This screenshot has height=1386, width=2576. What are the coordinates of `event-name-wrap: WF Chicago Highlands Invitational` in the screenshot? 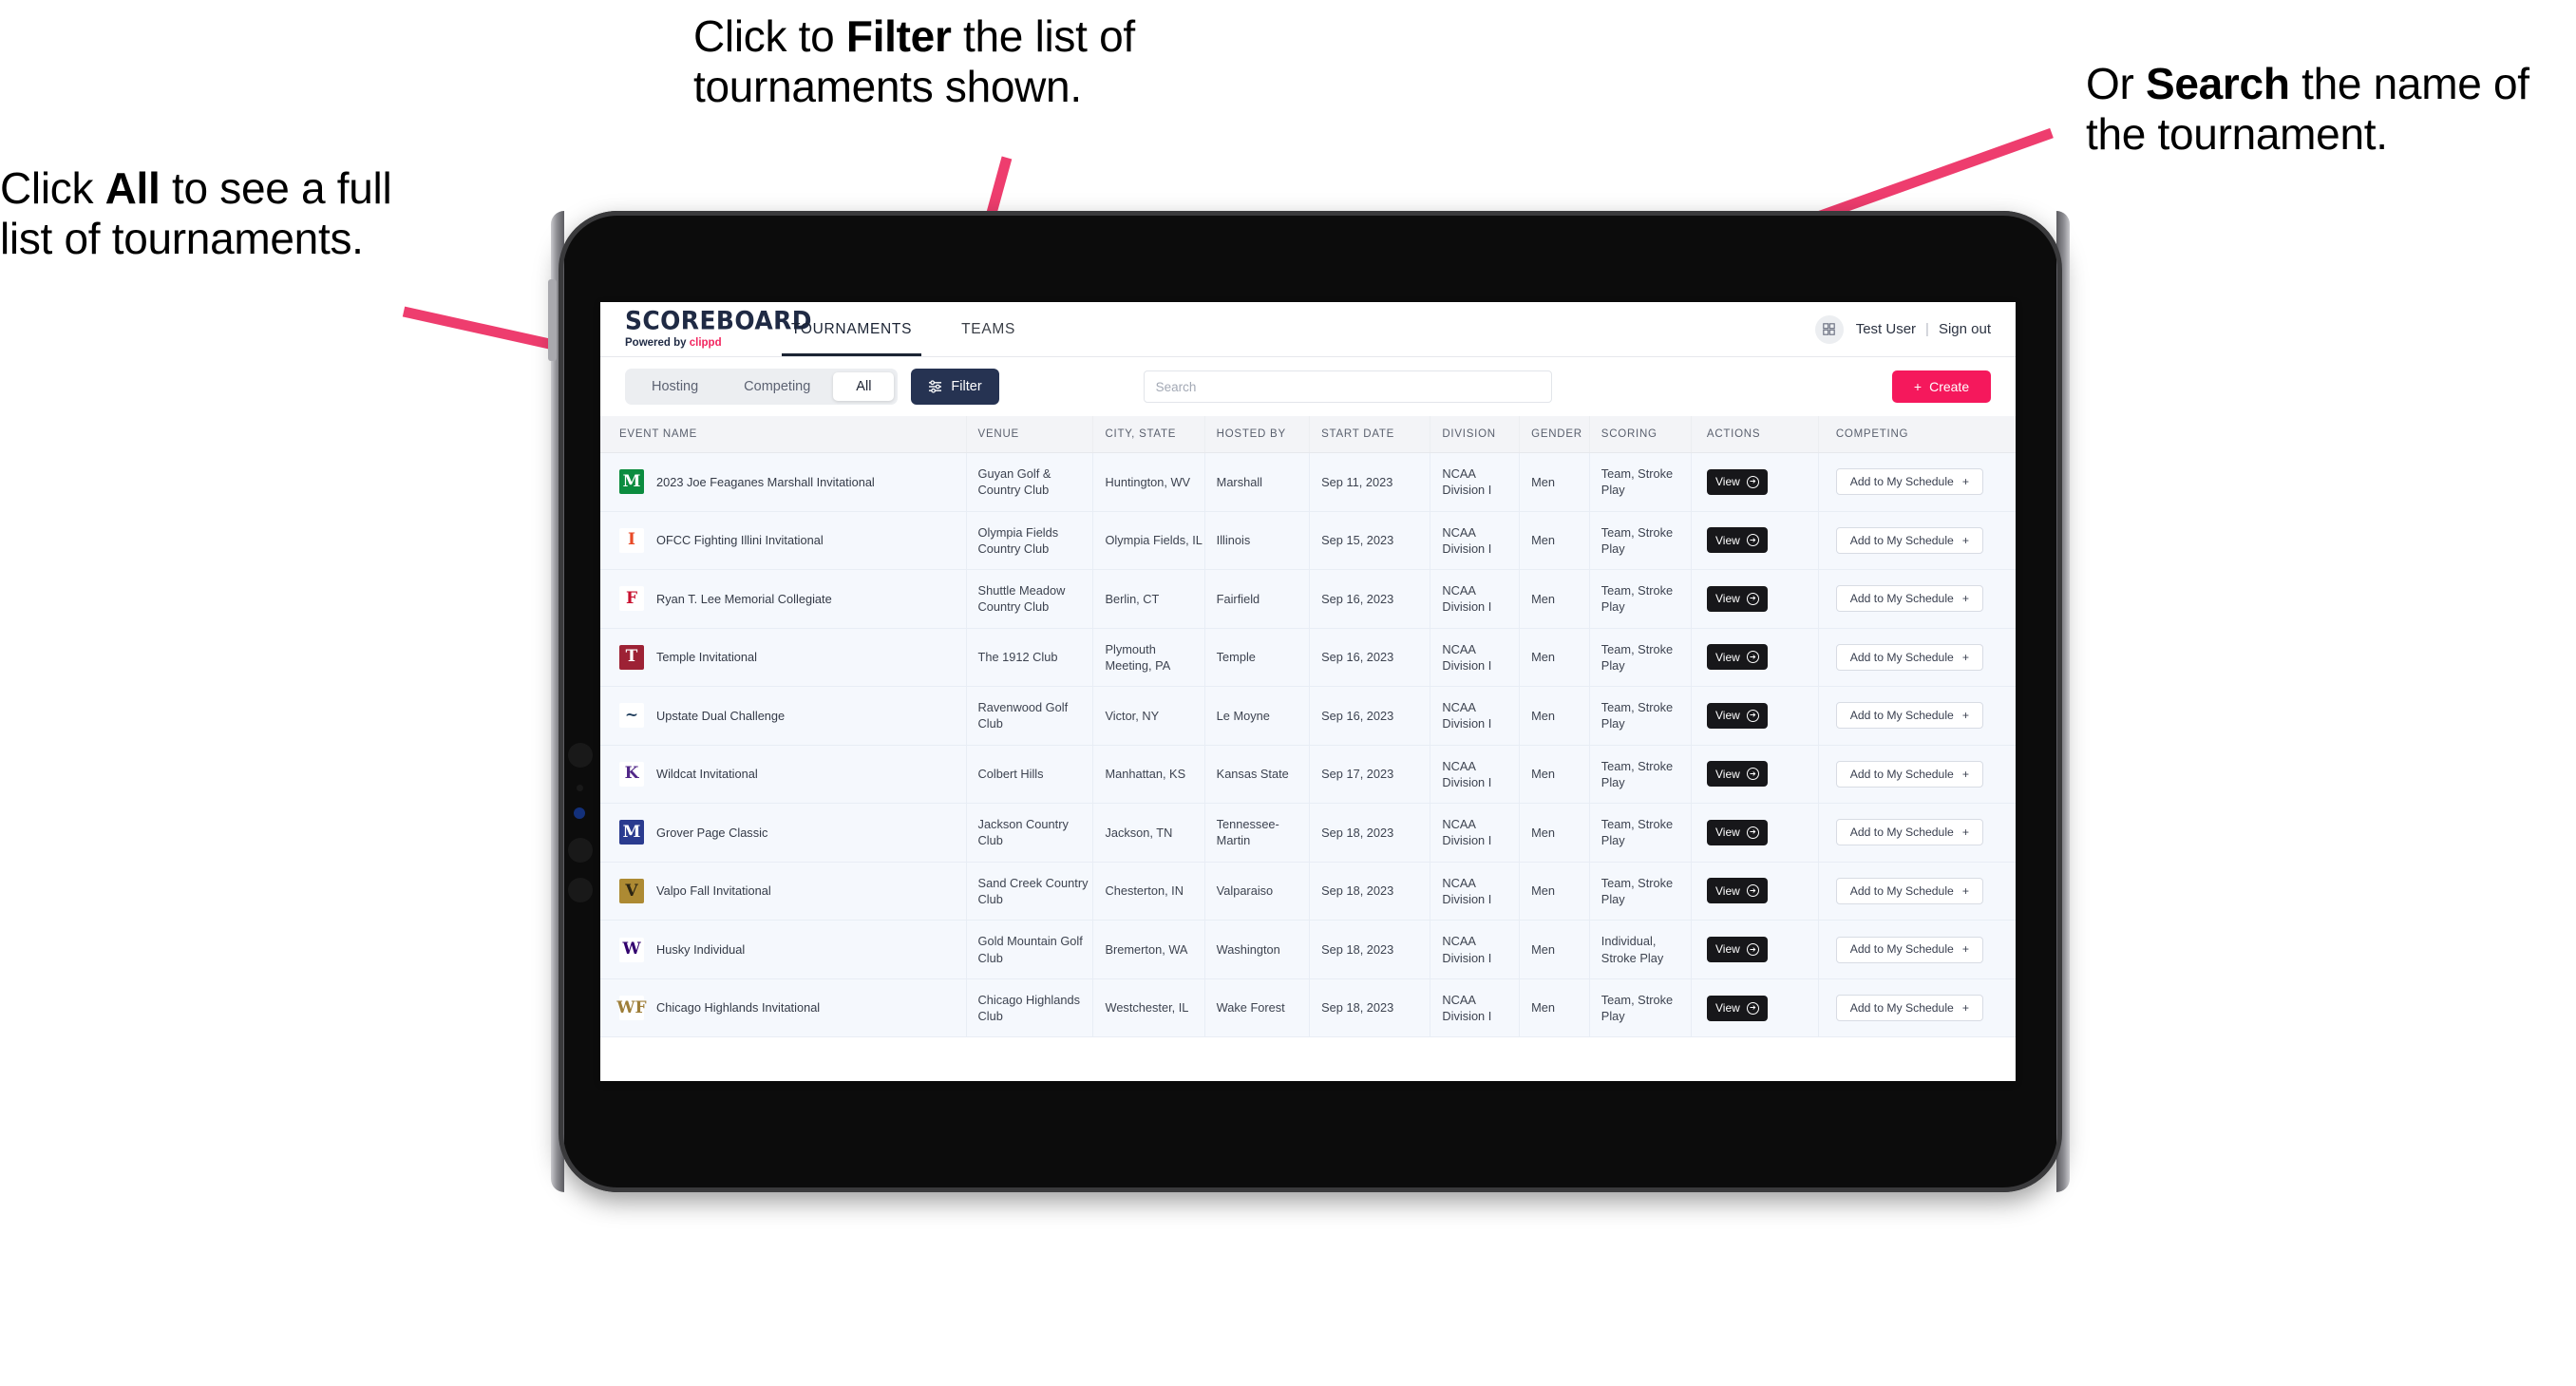 It's located at (791, 1008).